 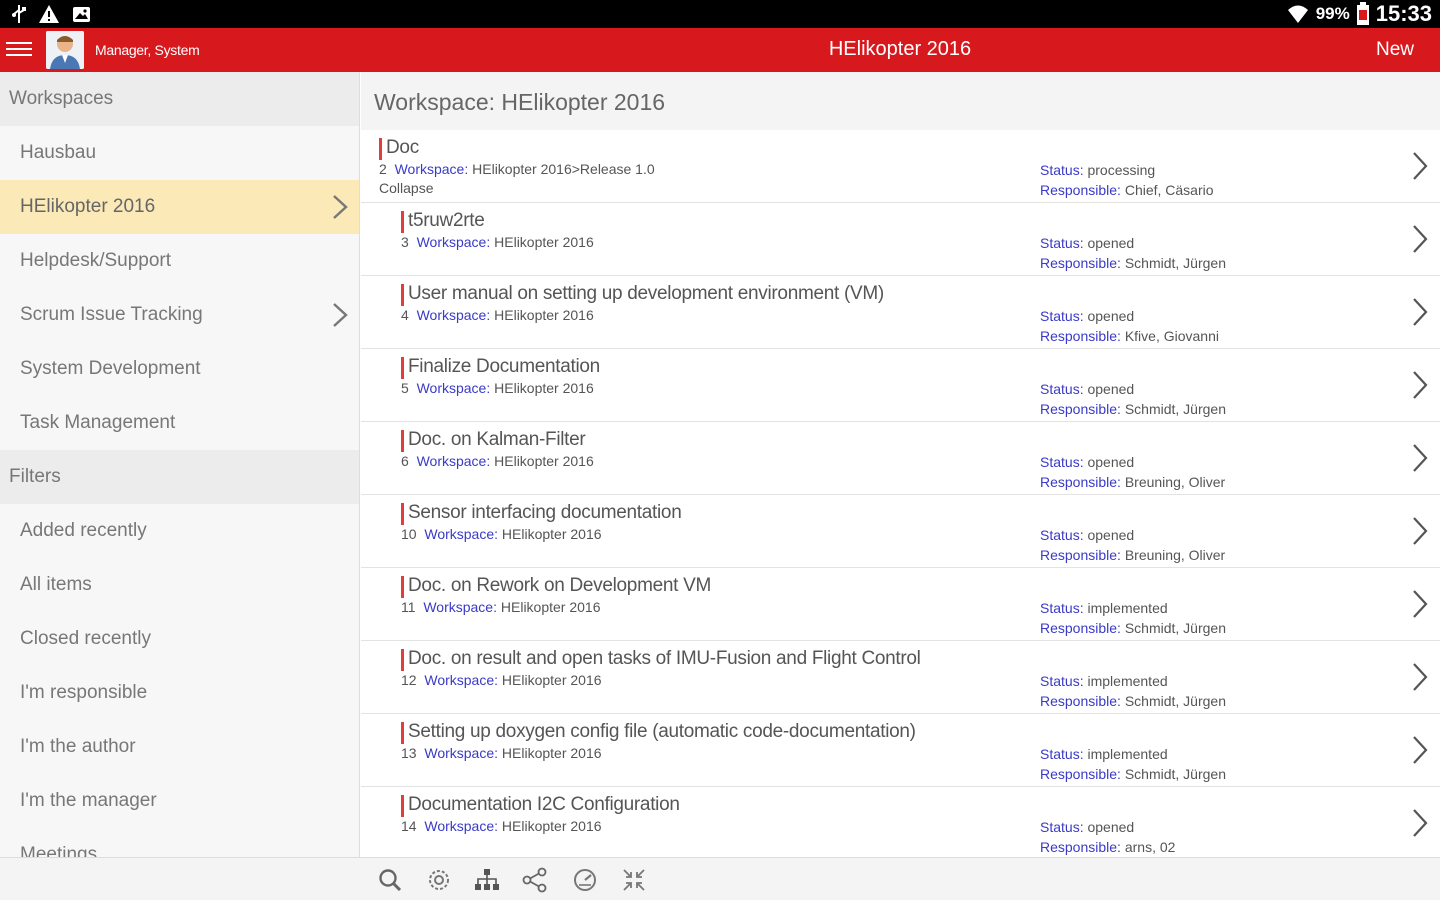 What do you see at coordinates (390, 880) in the screenshot?
I see `search-icon` at bounding box center [390, 880].